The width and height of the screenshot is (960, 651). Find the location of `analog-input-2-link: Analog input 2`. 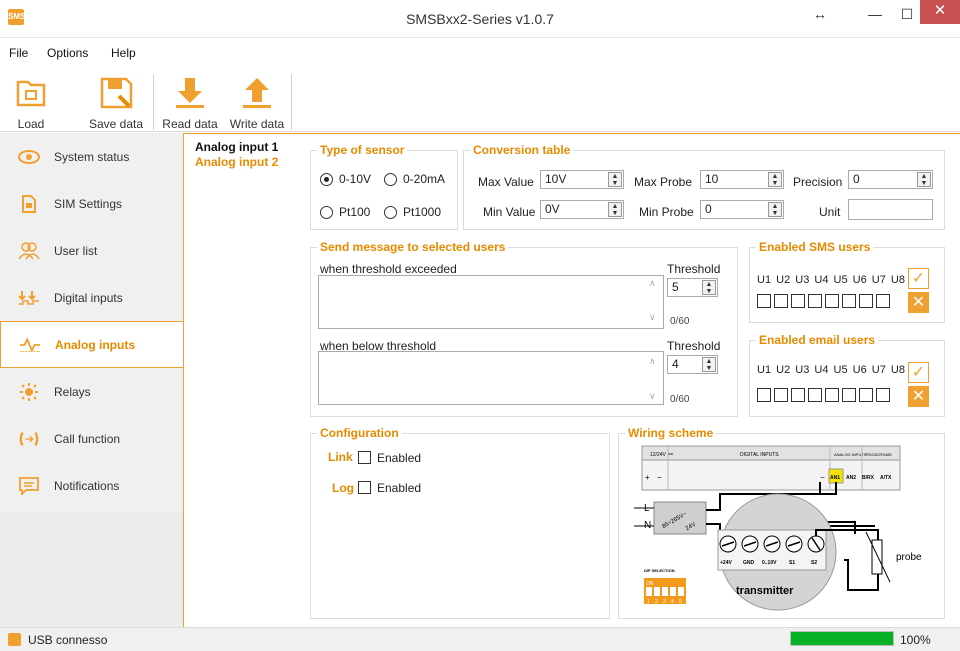

analog-input-2-link: Analog input 2 is located at coordinates (236, 162).